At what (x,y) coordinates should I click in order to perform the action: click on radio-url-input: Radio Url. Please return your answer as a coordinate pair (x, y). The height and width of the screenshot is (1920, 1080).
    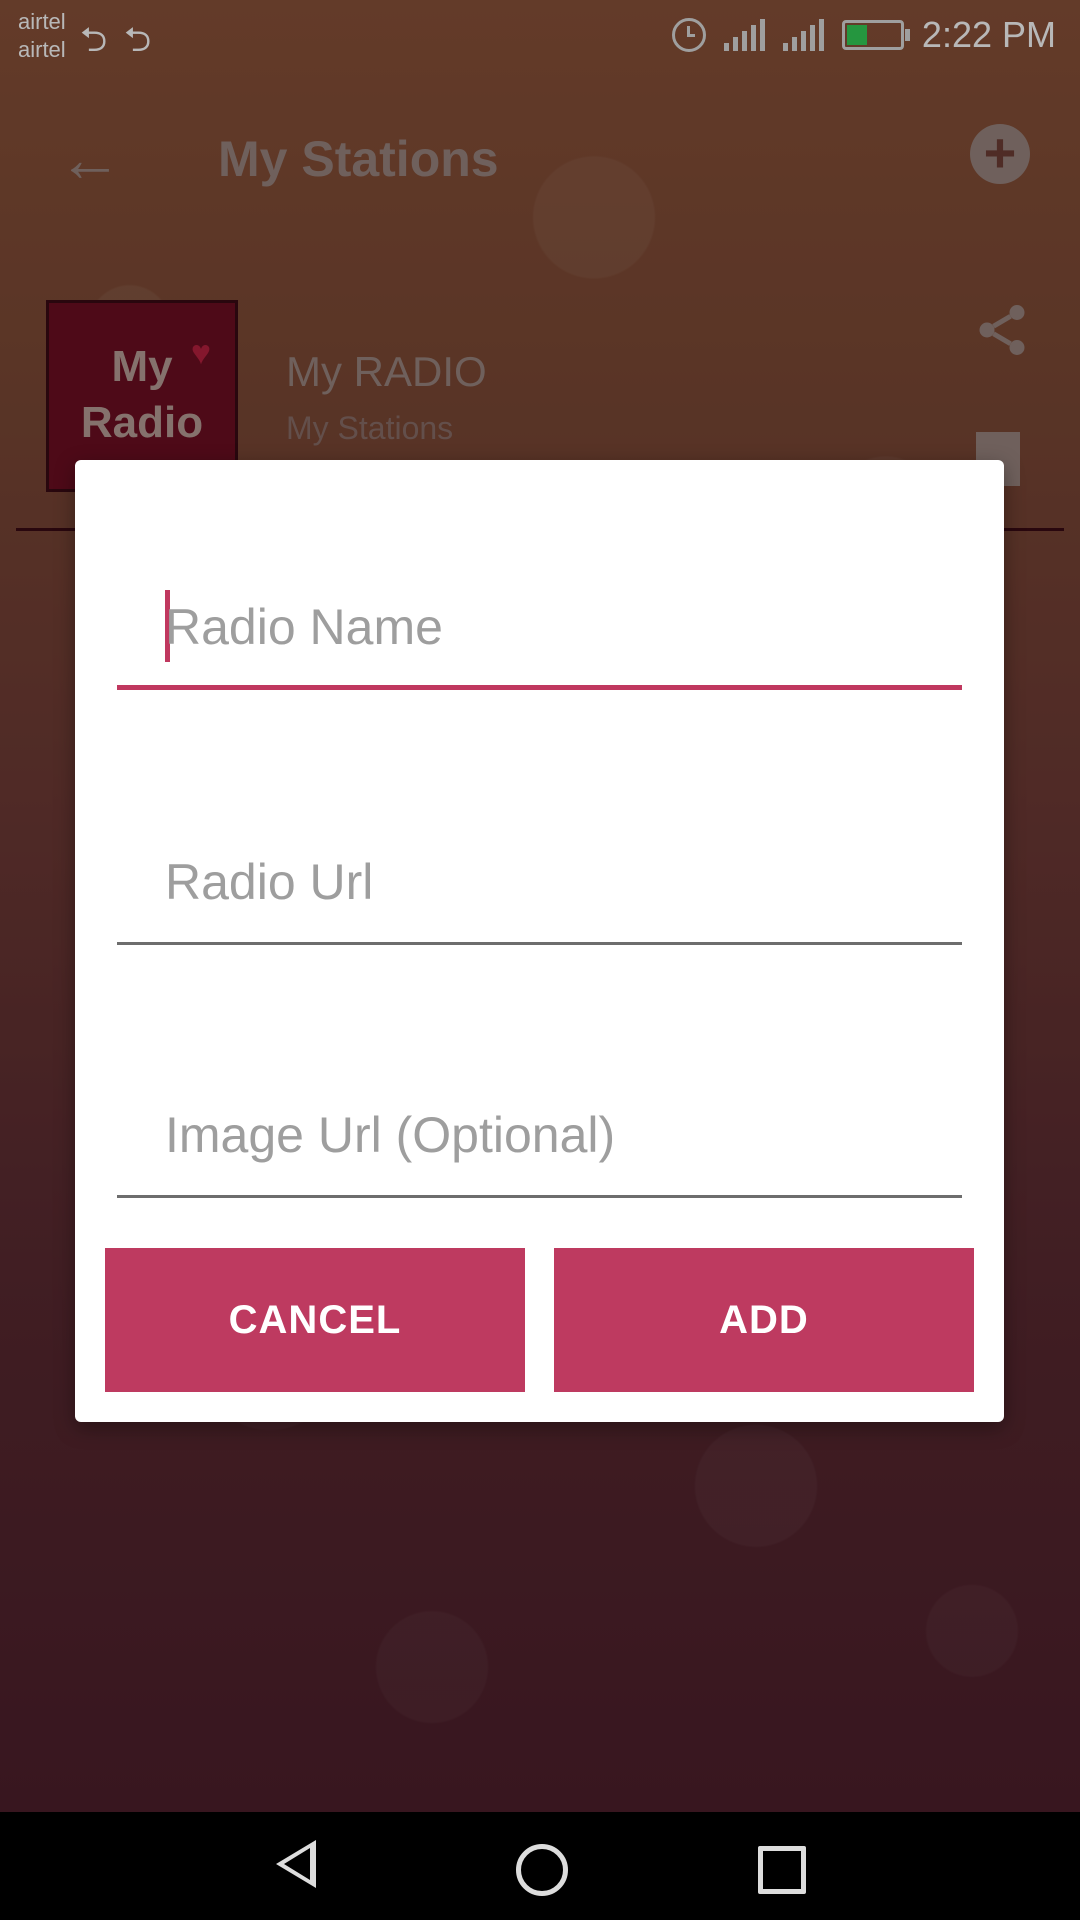
    Looking at the image, I should click on (539, 890).